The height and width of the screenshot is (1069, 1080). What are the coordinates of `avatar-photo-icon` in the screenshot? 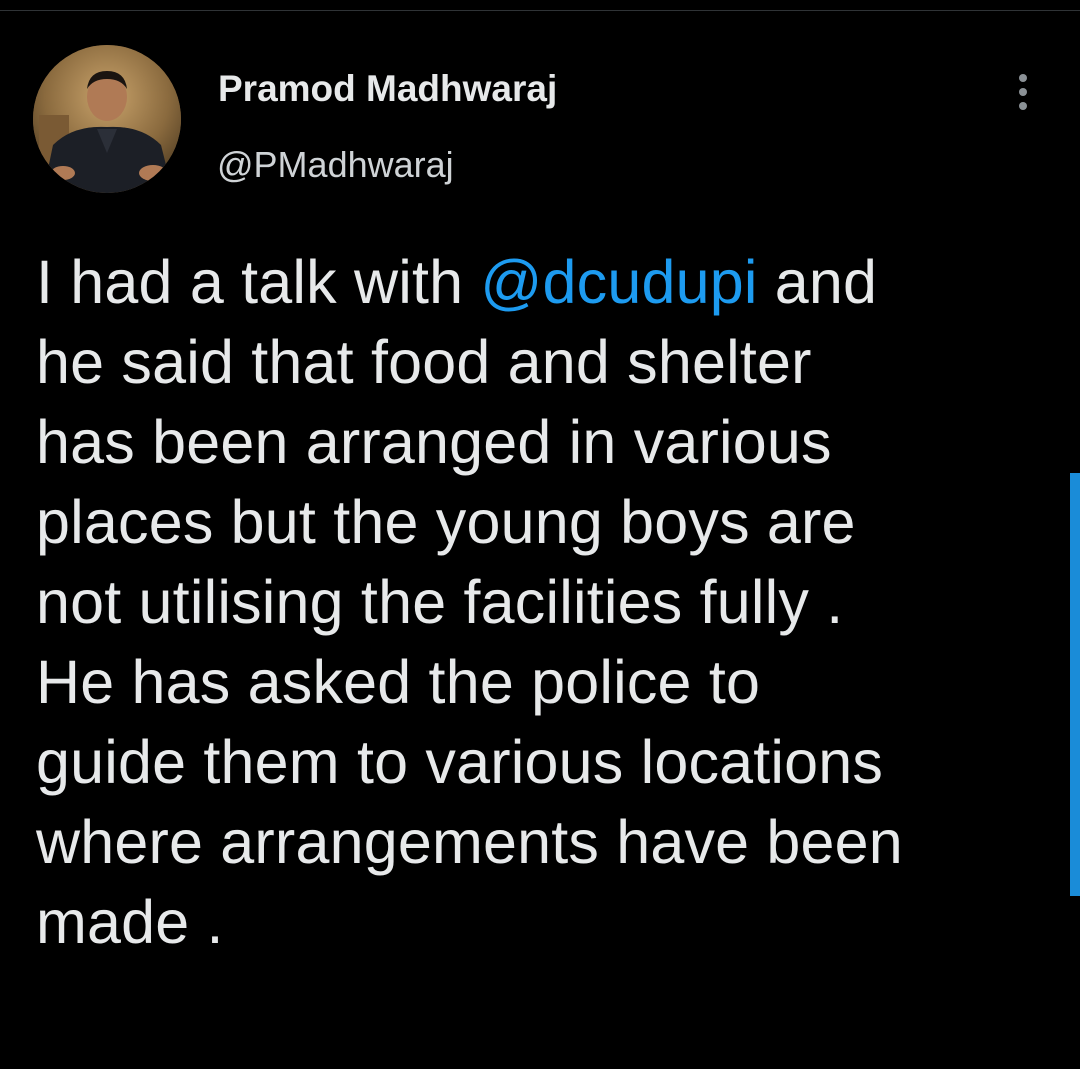 It's located at (107, 119).